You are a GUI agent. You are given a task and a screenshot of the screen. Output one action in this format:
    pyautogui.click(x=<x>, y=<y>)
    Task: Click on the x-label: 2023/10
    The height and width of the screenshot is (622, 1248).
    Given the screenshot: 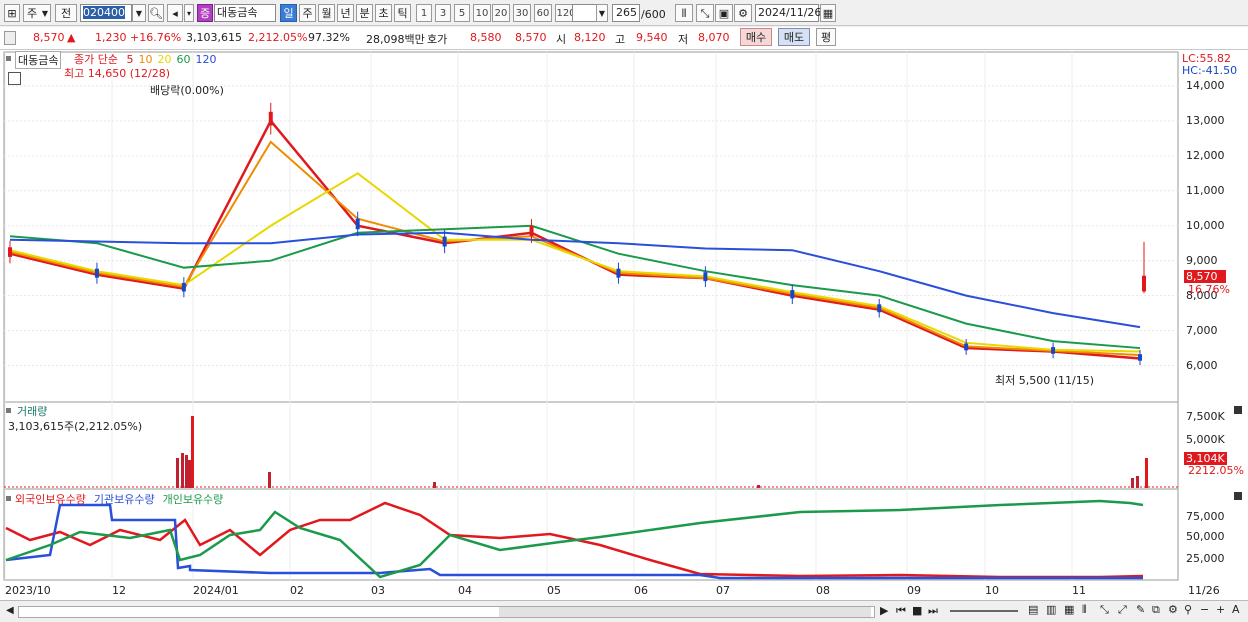 What is the action you would take?
    pyautogui.click(x=28, y=590)
    